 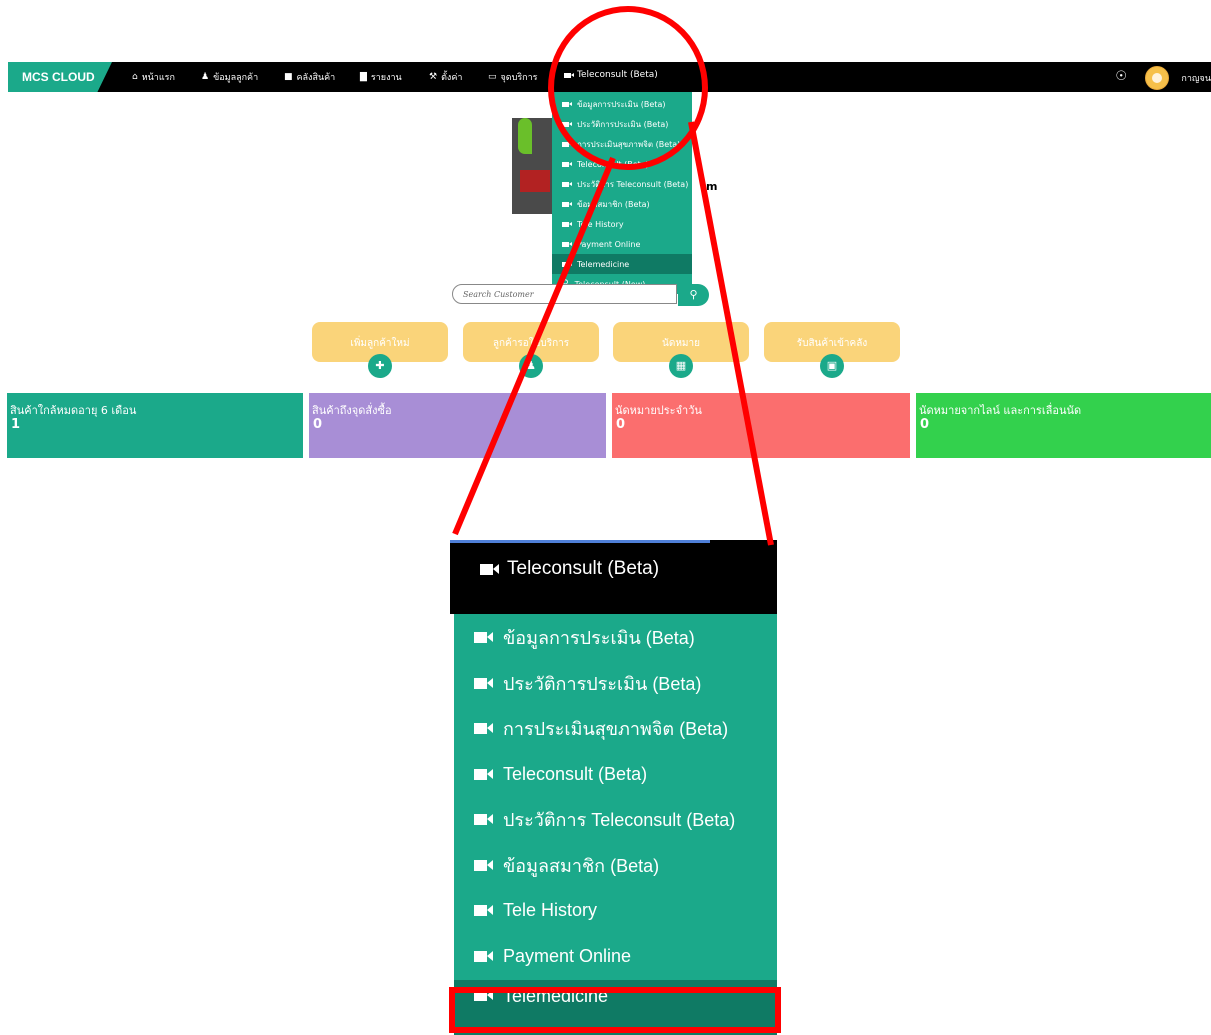 What do you see at coordinates (731, 333) in the screenshot?
I see `callout-line-right` at bounding box center [731, 333].